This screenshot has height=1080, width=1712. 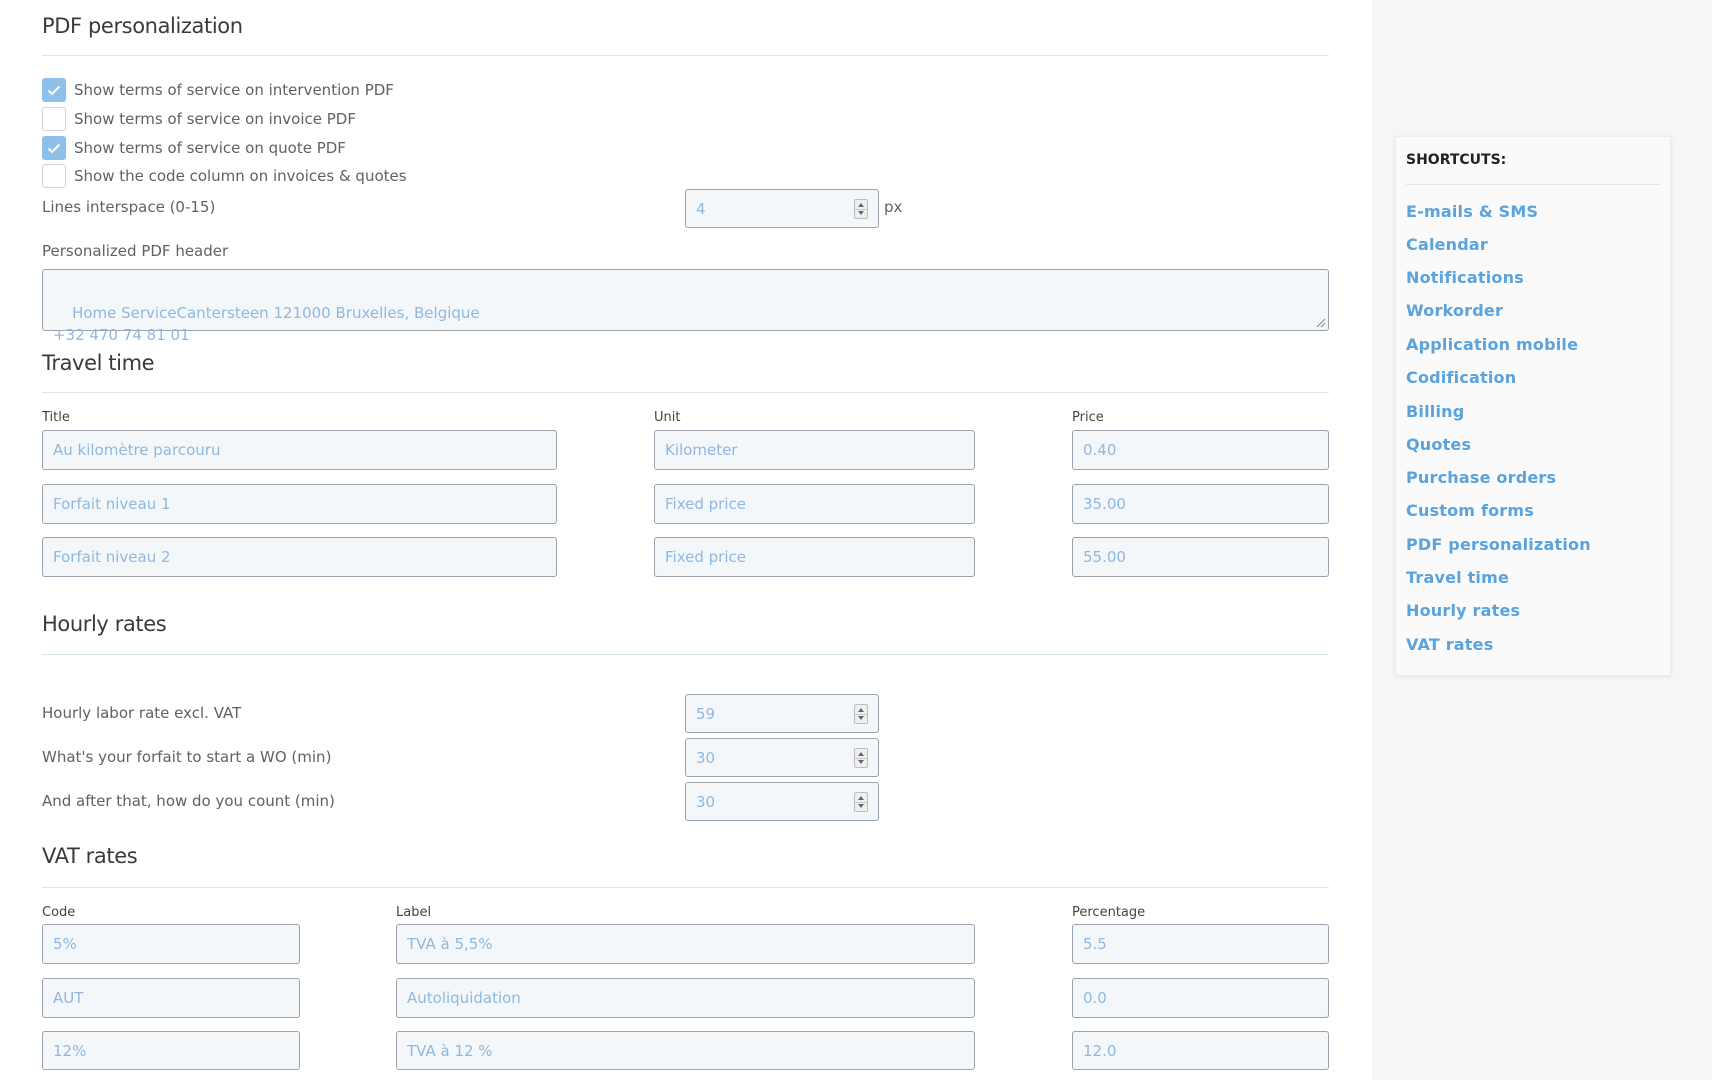 I want to click on shortcut-link-vat-rates: VAT rates, so click(x=1449, y=644).